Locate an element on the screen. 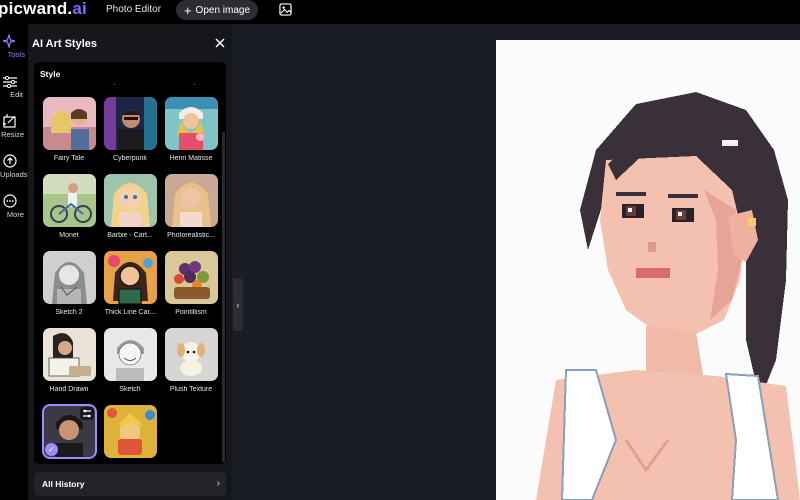 The image size is (800, 500). style-label-henri-matisse: Henri Matisse is located at coordinates (191, 158).